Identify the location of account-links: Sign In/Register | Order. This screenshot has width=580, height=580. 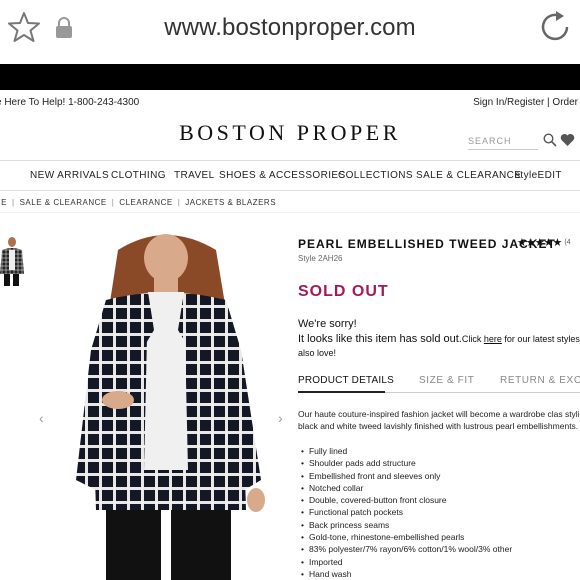
(525, 102).